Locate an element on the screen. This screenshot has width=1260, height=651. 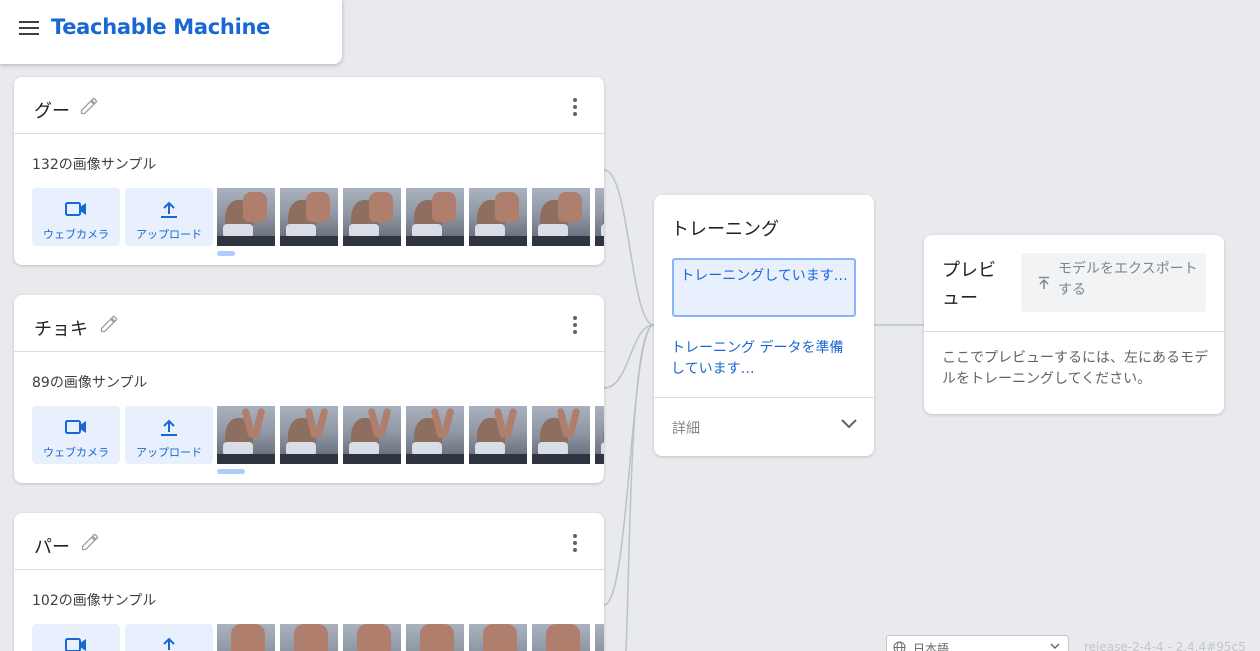
class-card-header: パー is located at coordinates (309, 541).